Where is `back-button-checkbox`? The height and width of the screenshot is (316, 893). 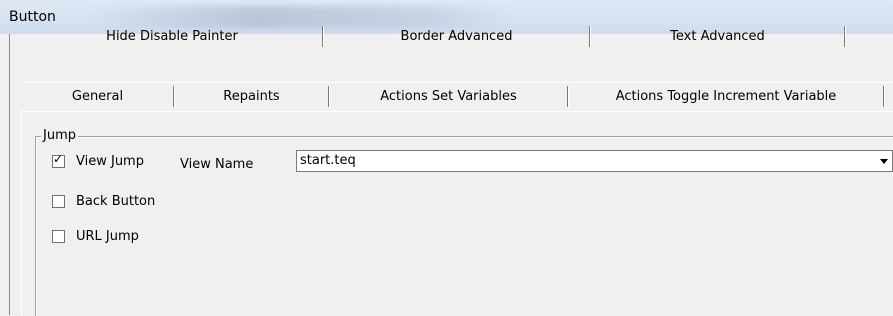
back-button-checkbox is located at coordinates (58, 201).